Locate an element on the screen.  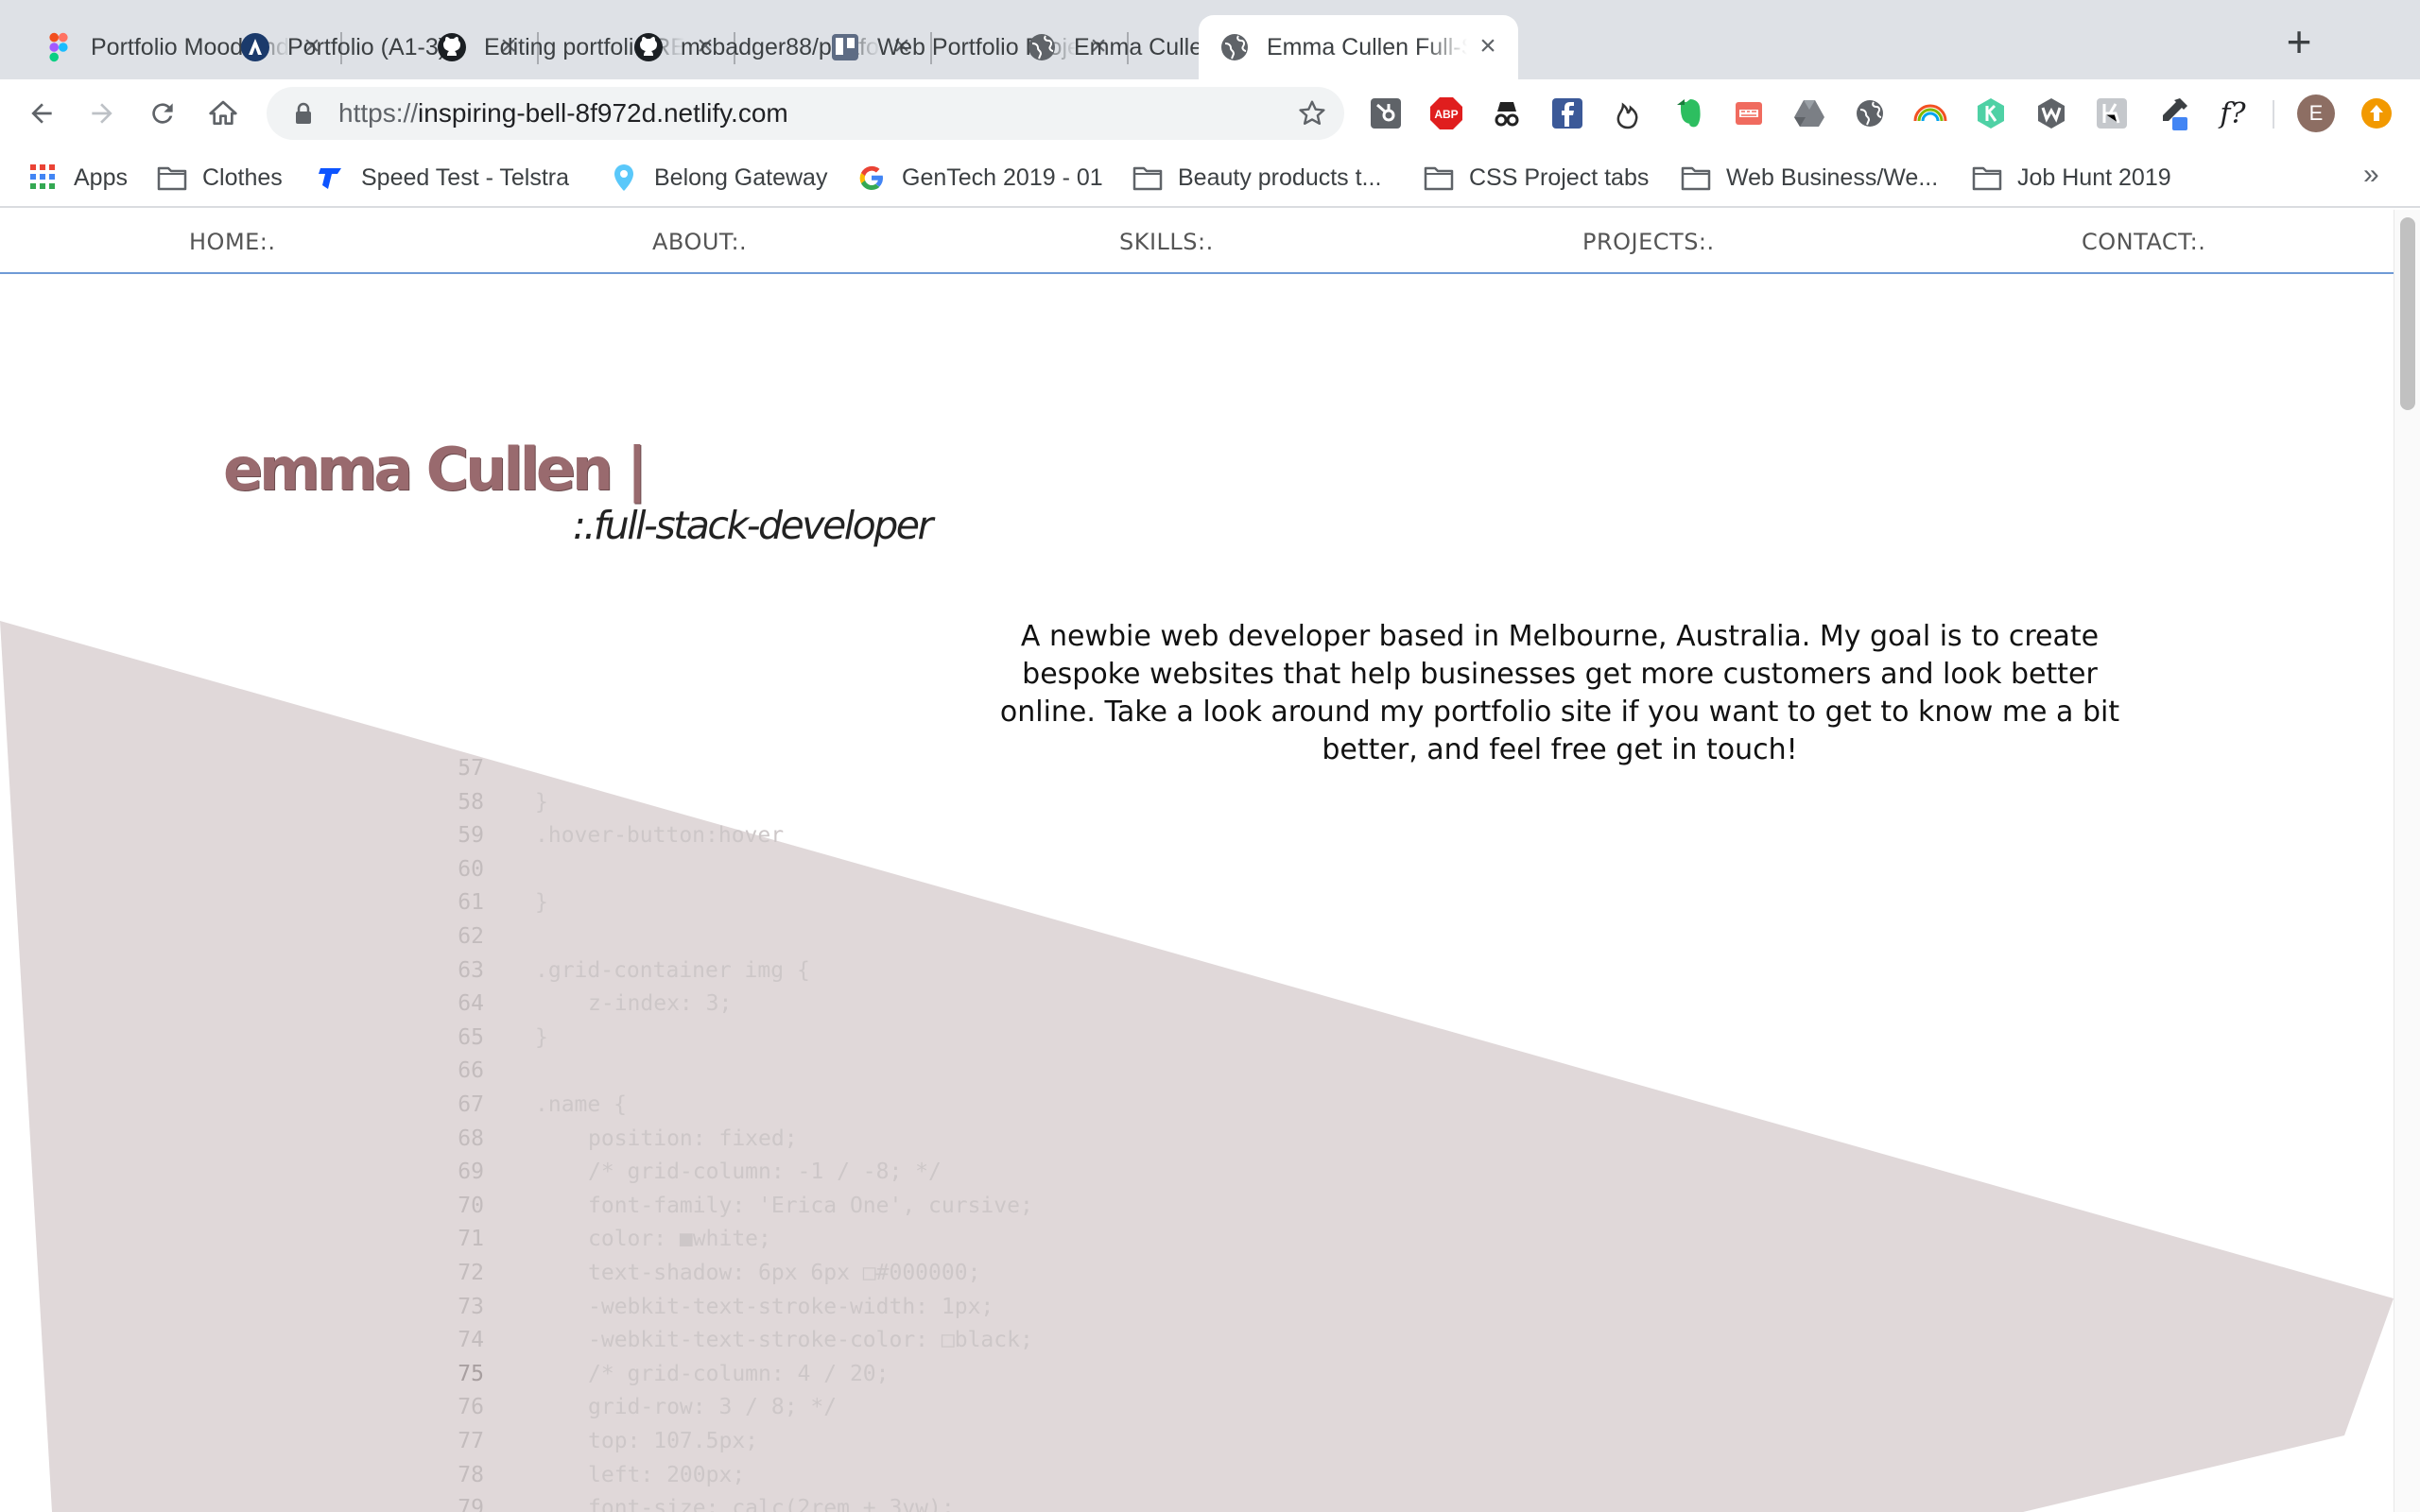
bookmark-item: Speed Test - Telstra is located at coordinates (442, 177).